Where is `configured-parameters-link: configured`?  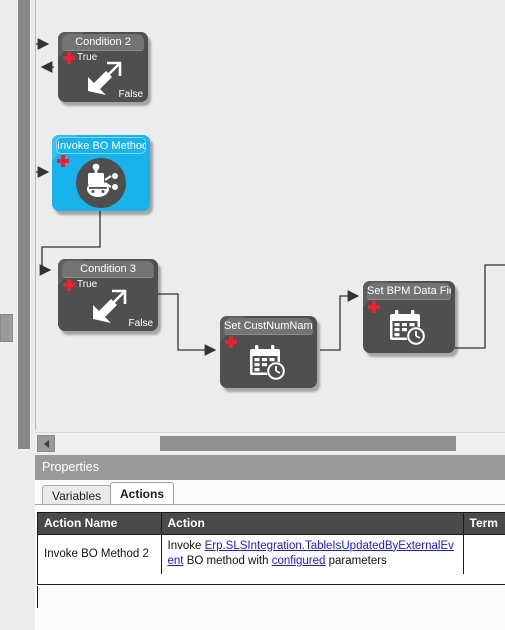 configured-parameters-link: configured is located at coordinates (299, 561).